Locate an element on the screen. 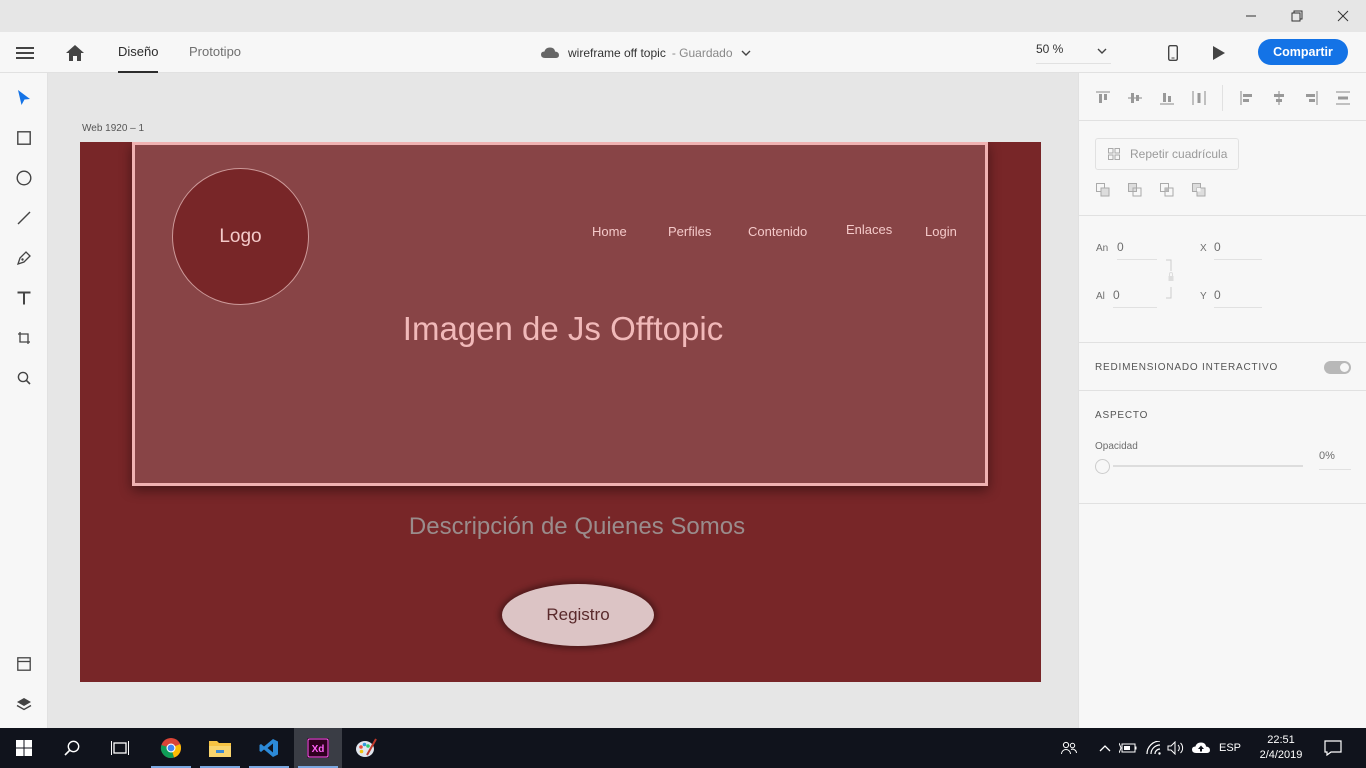 The width and height of the screenshot is (1366, 768). description-text: Descripción de Quienes Somos is located at coordinates (560, 527).